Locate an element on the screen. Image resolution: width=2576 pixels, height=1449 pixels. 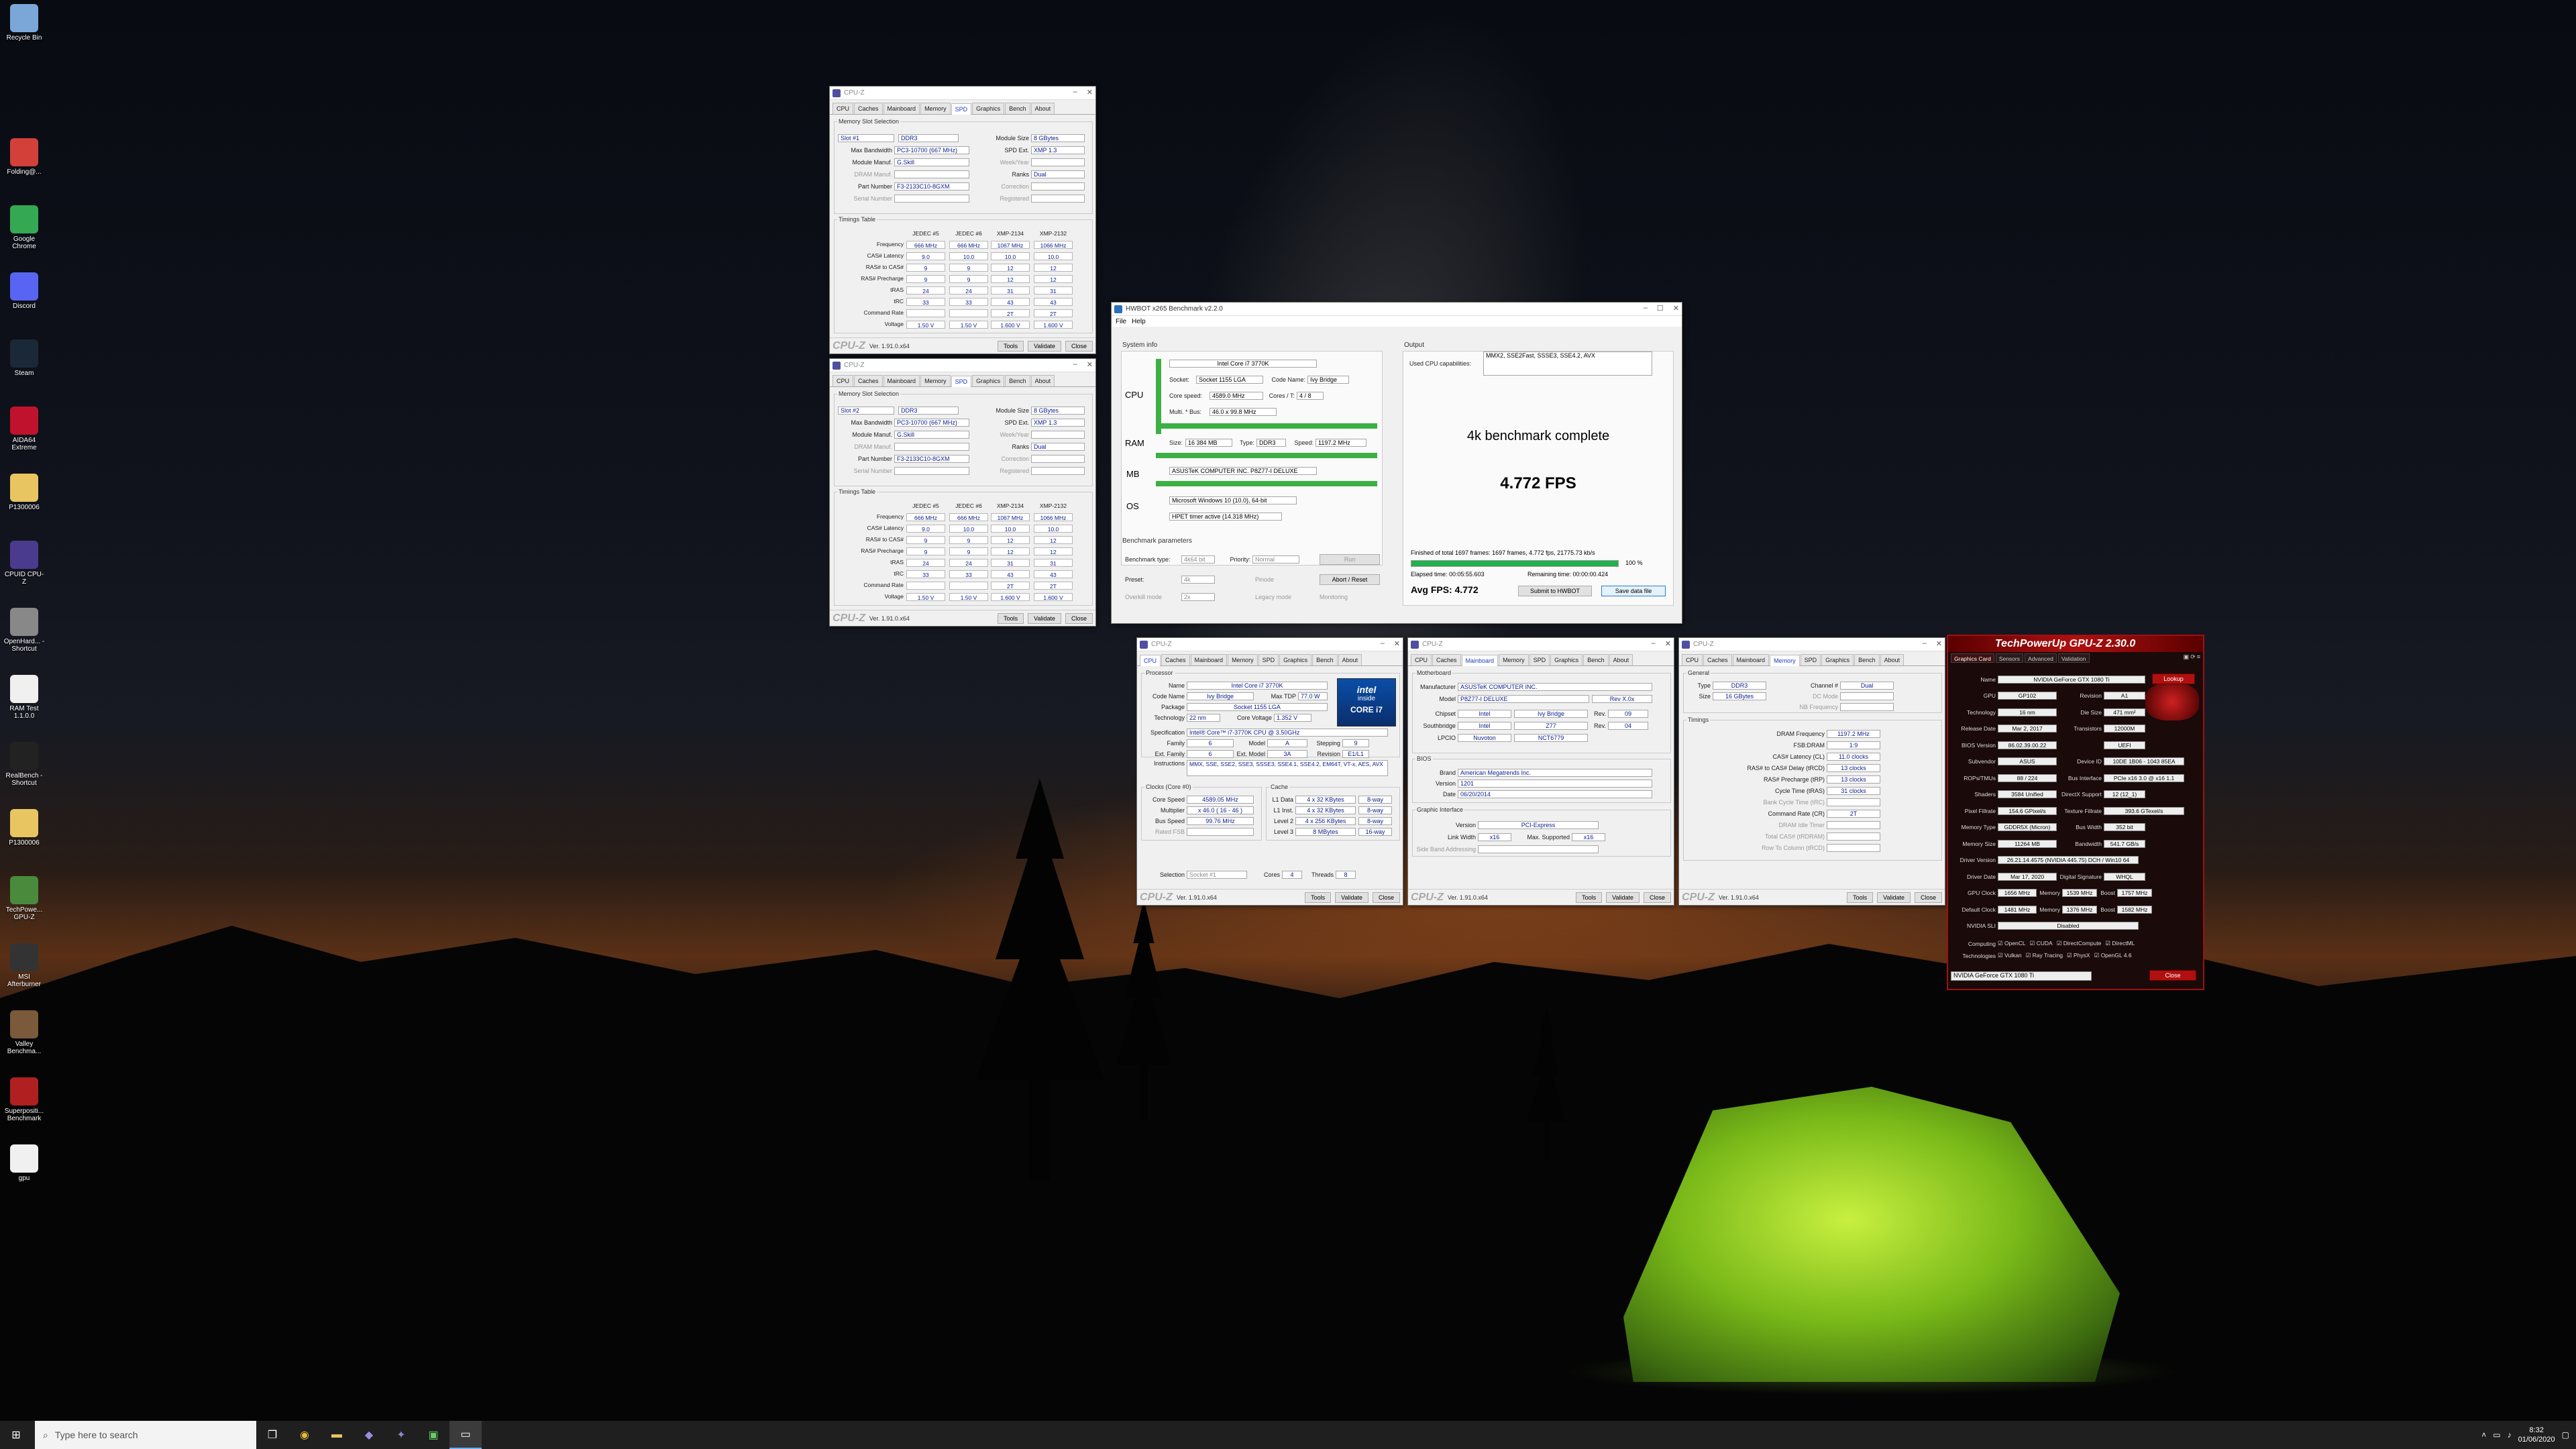
cpuz-taskbar-icon: ◆ is located at coordinates (369, 1435).